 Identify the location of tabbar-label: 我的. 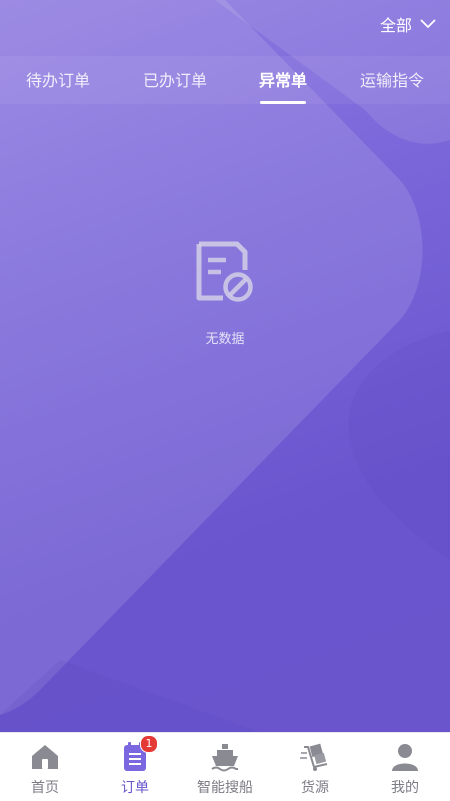
(405, 788).